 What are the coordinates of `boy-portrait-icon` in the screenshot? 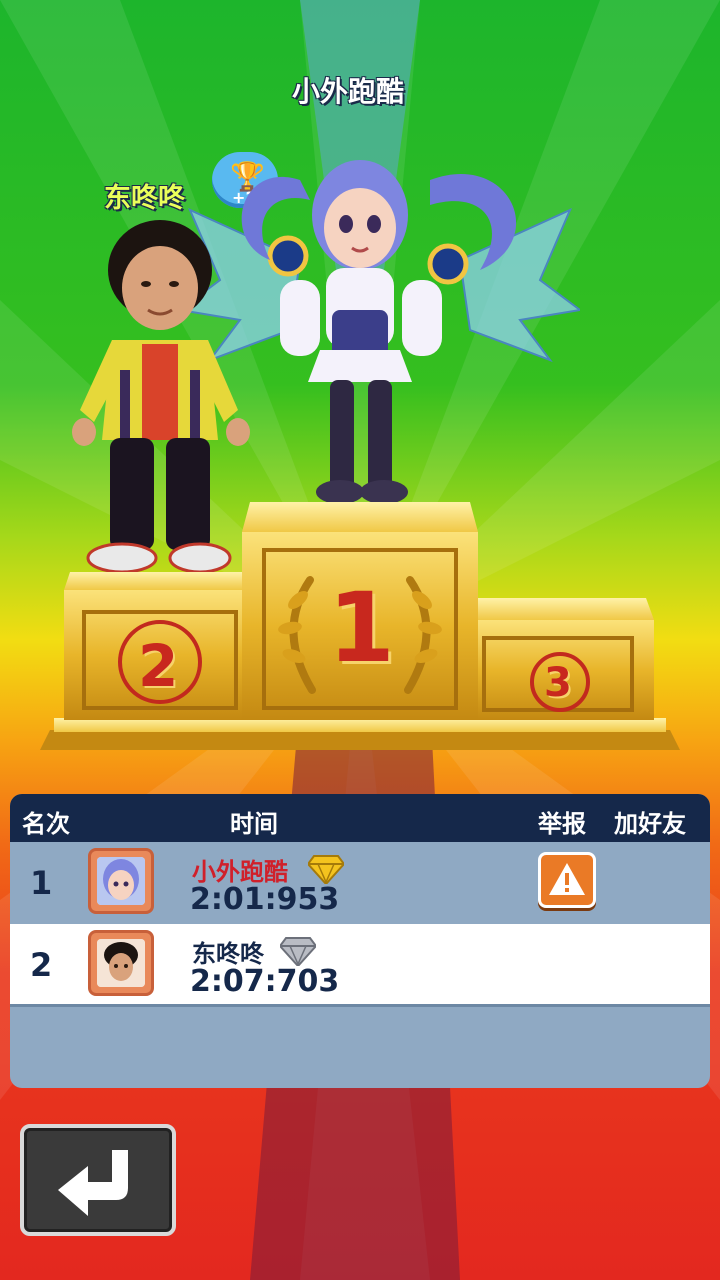 It's located at (121, 963).